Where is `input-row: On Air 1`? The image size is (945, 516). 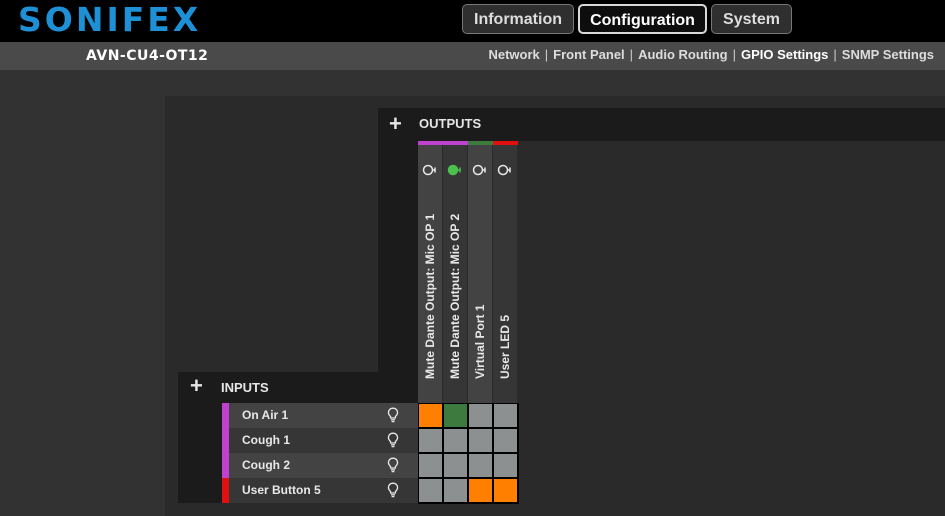
input-row: On Air 1 is located at coordinates (323, 415).